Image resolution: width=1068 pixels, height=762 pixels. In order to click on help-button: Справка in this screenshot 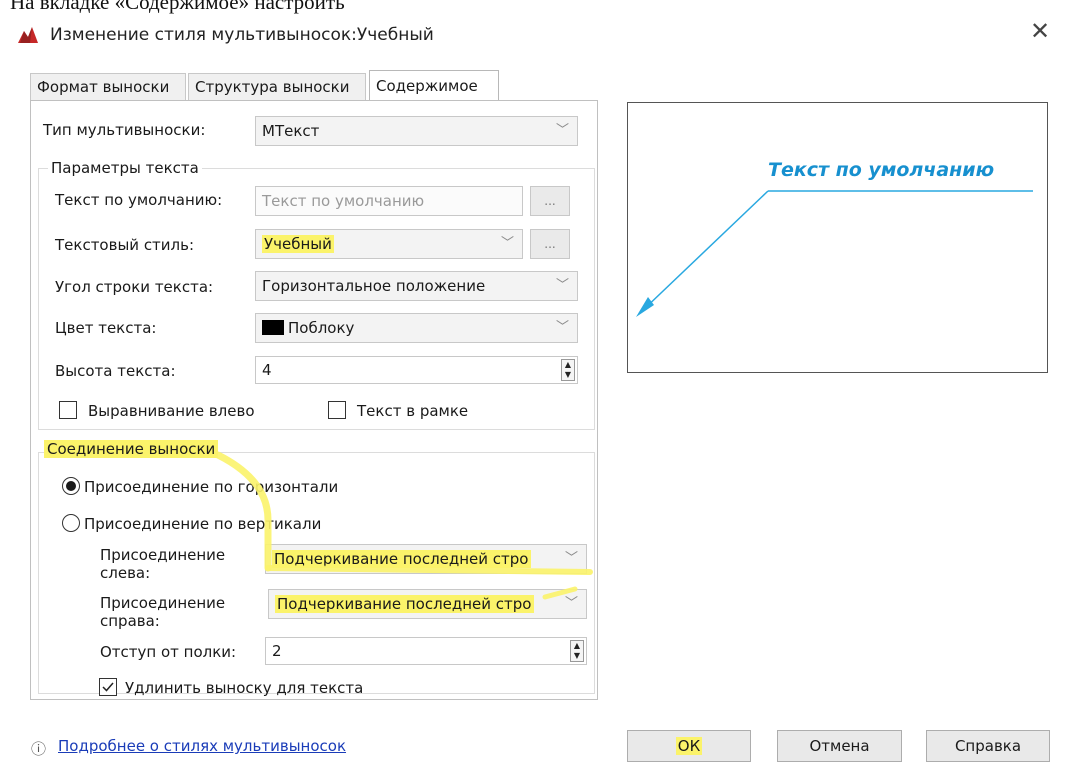, I will do `click(988, 746)`.